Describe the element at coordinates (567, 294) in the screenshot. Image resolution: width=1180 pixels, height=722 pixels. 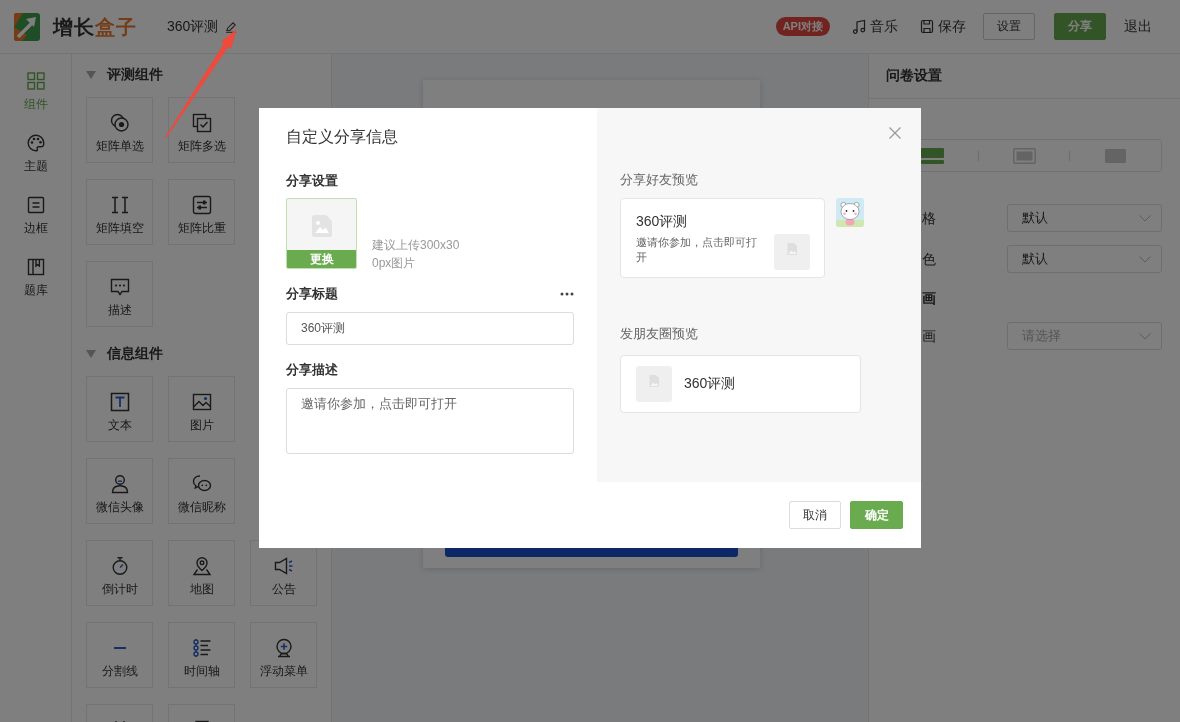
I see `more-icon` at that location.